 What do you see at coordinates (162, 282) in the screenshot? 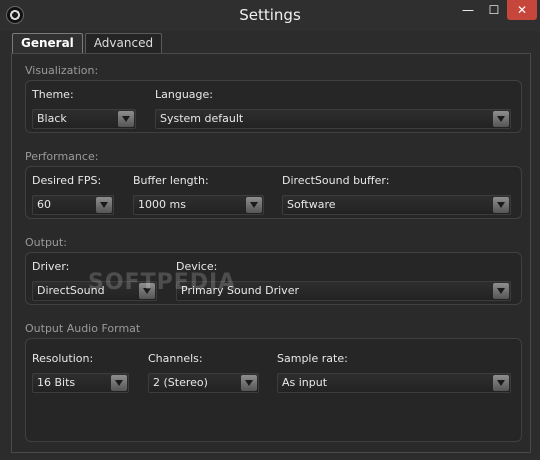
I see `watermark: SOFTPEDIA` at bounding box center [162, 282].